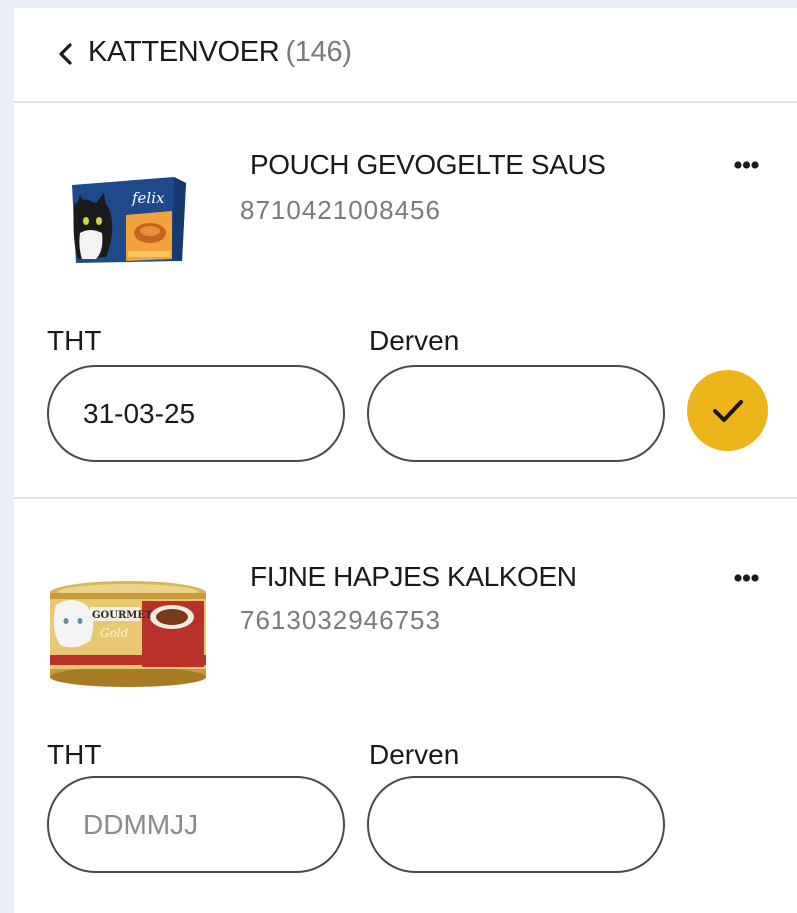 This screenshot has width=797, height=913. I want to click on back-button, so click(67, 54).